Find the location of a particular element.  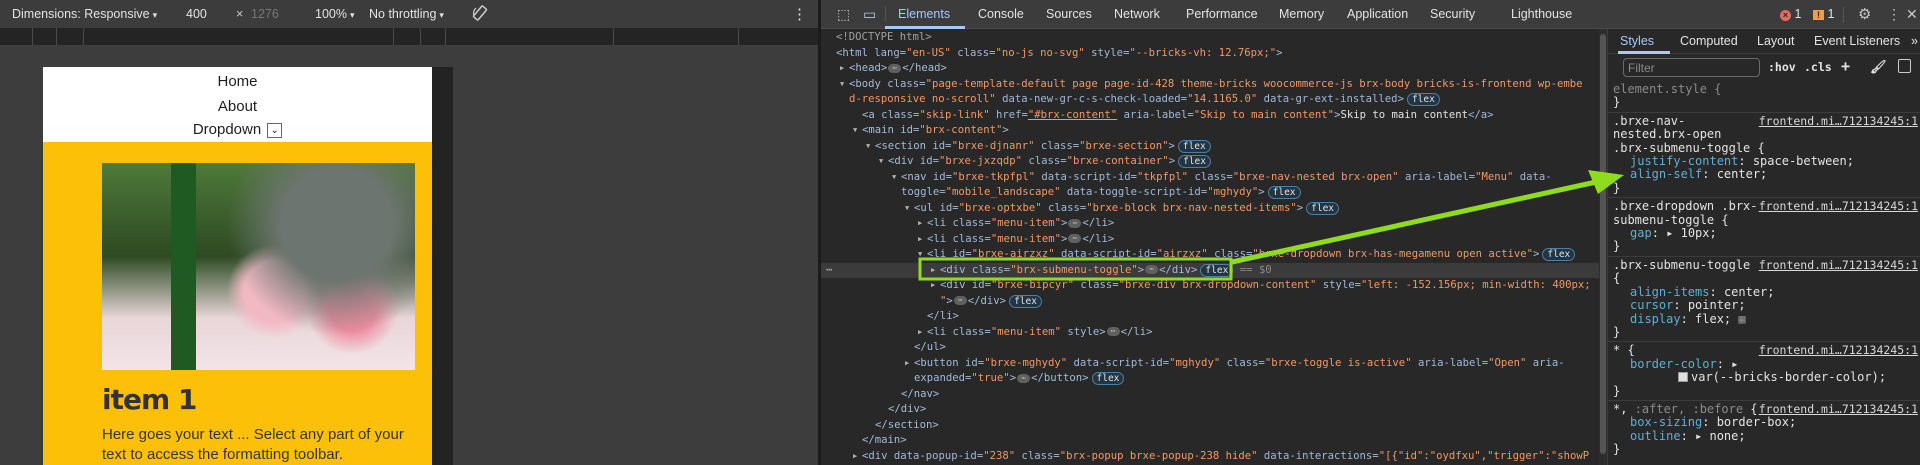

property-value: var(--bricks-border-color); is located at coordinates (1788, 377).